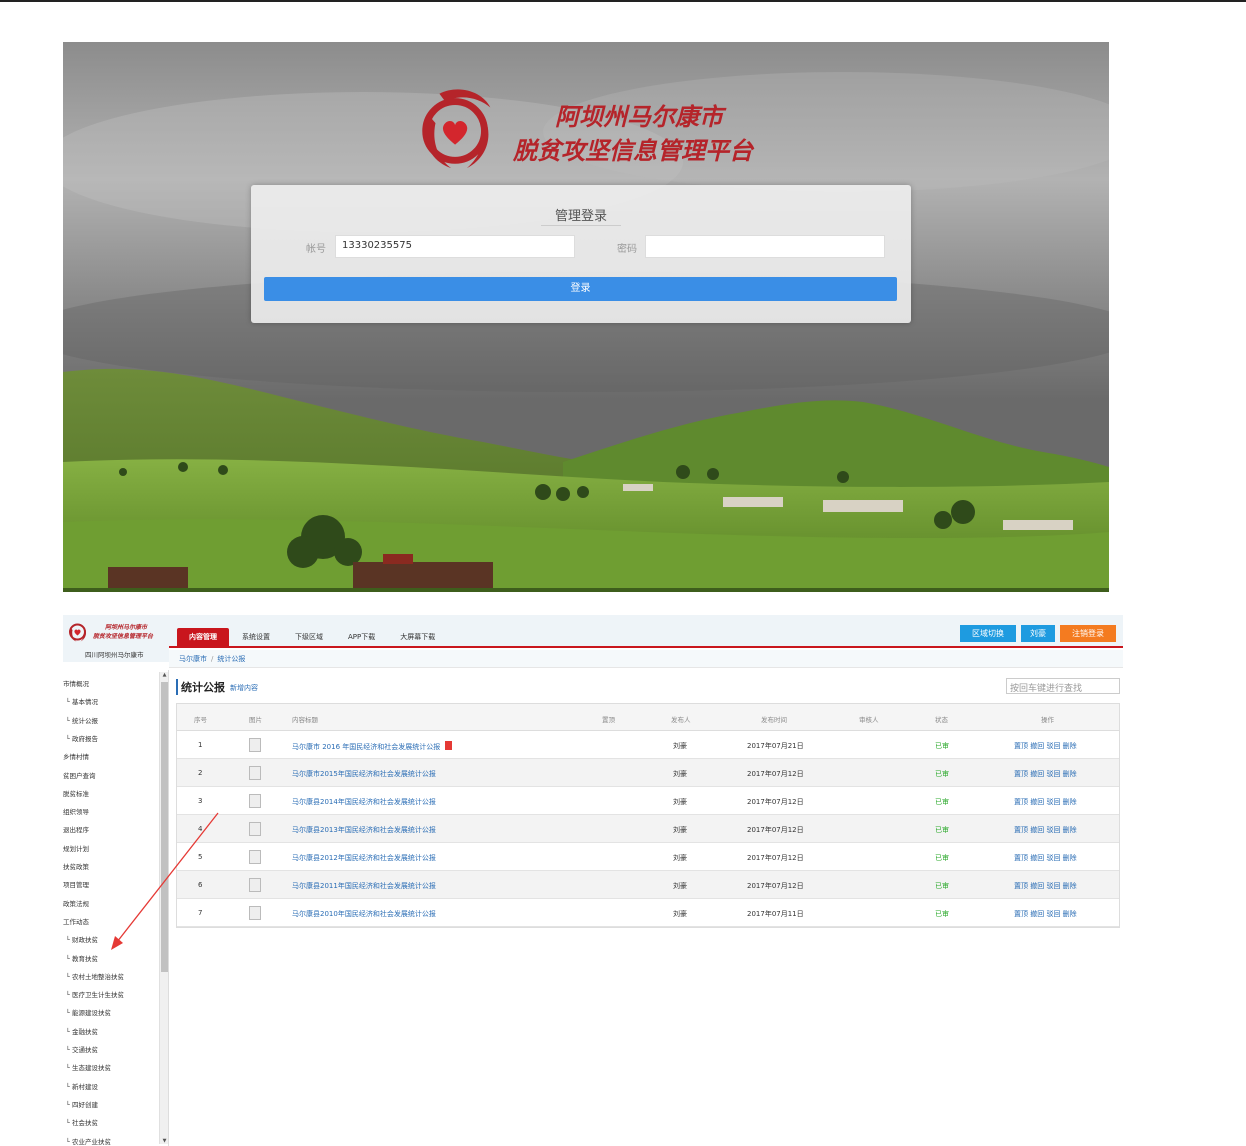  What do you see at coordinates (76, 683) in the screenshot?
I see `sidebar-item: 市情概况` at bounding box center [76, 683].